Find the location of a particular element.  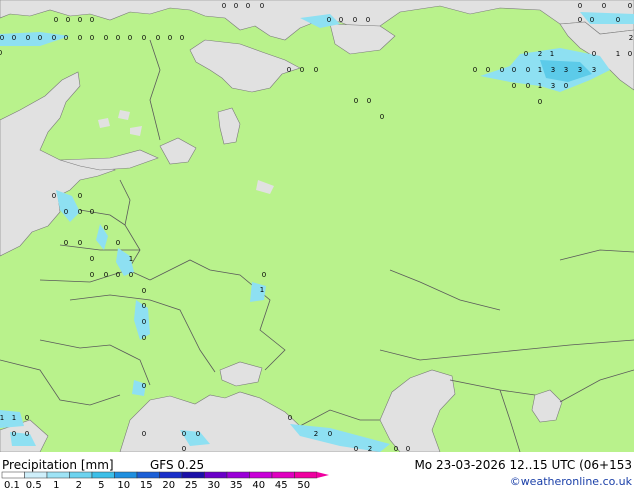

scale-label: 10 is located at coordinates (123, 485).